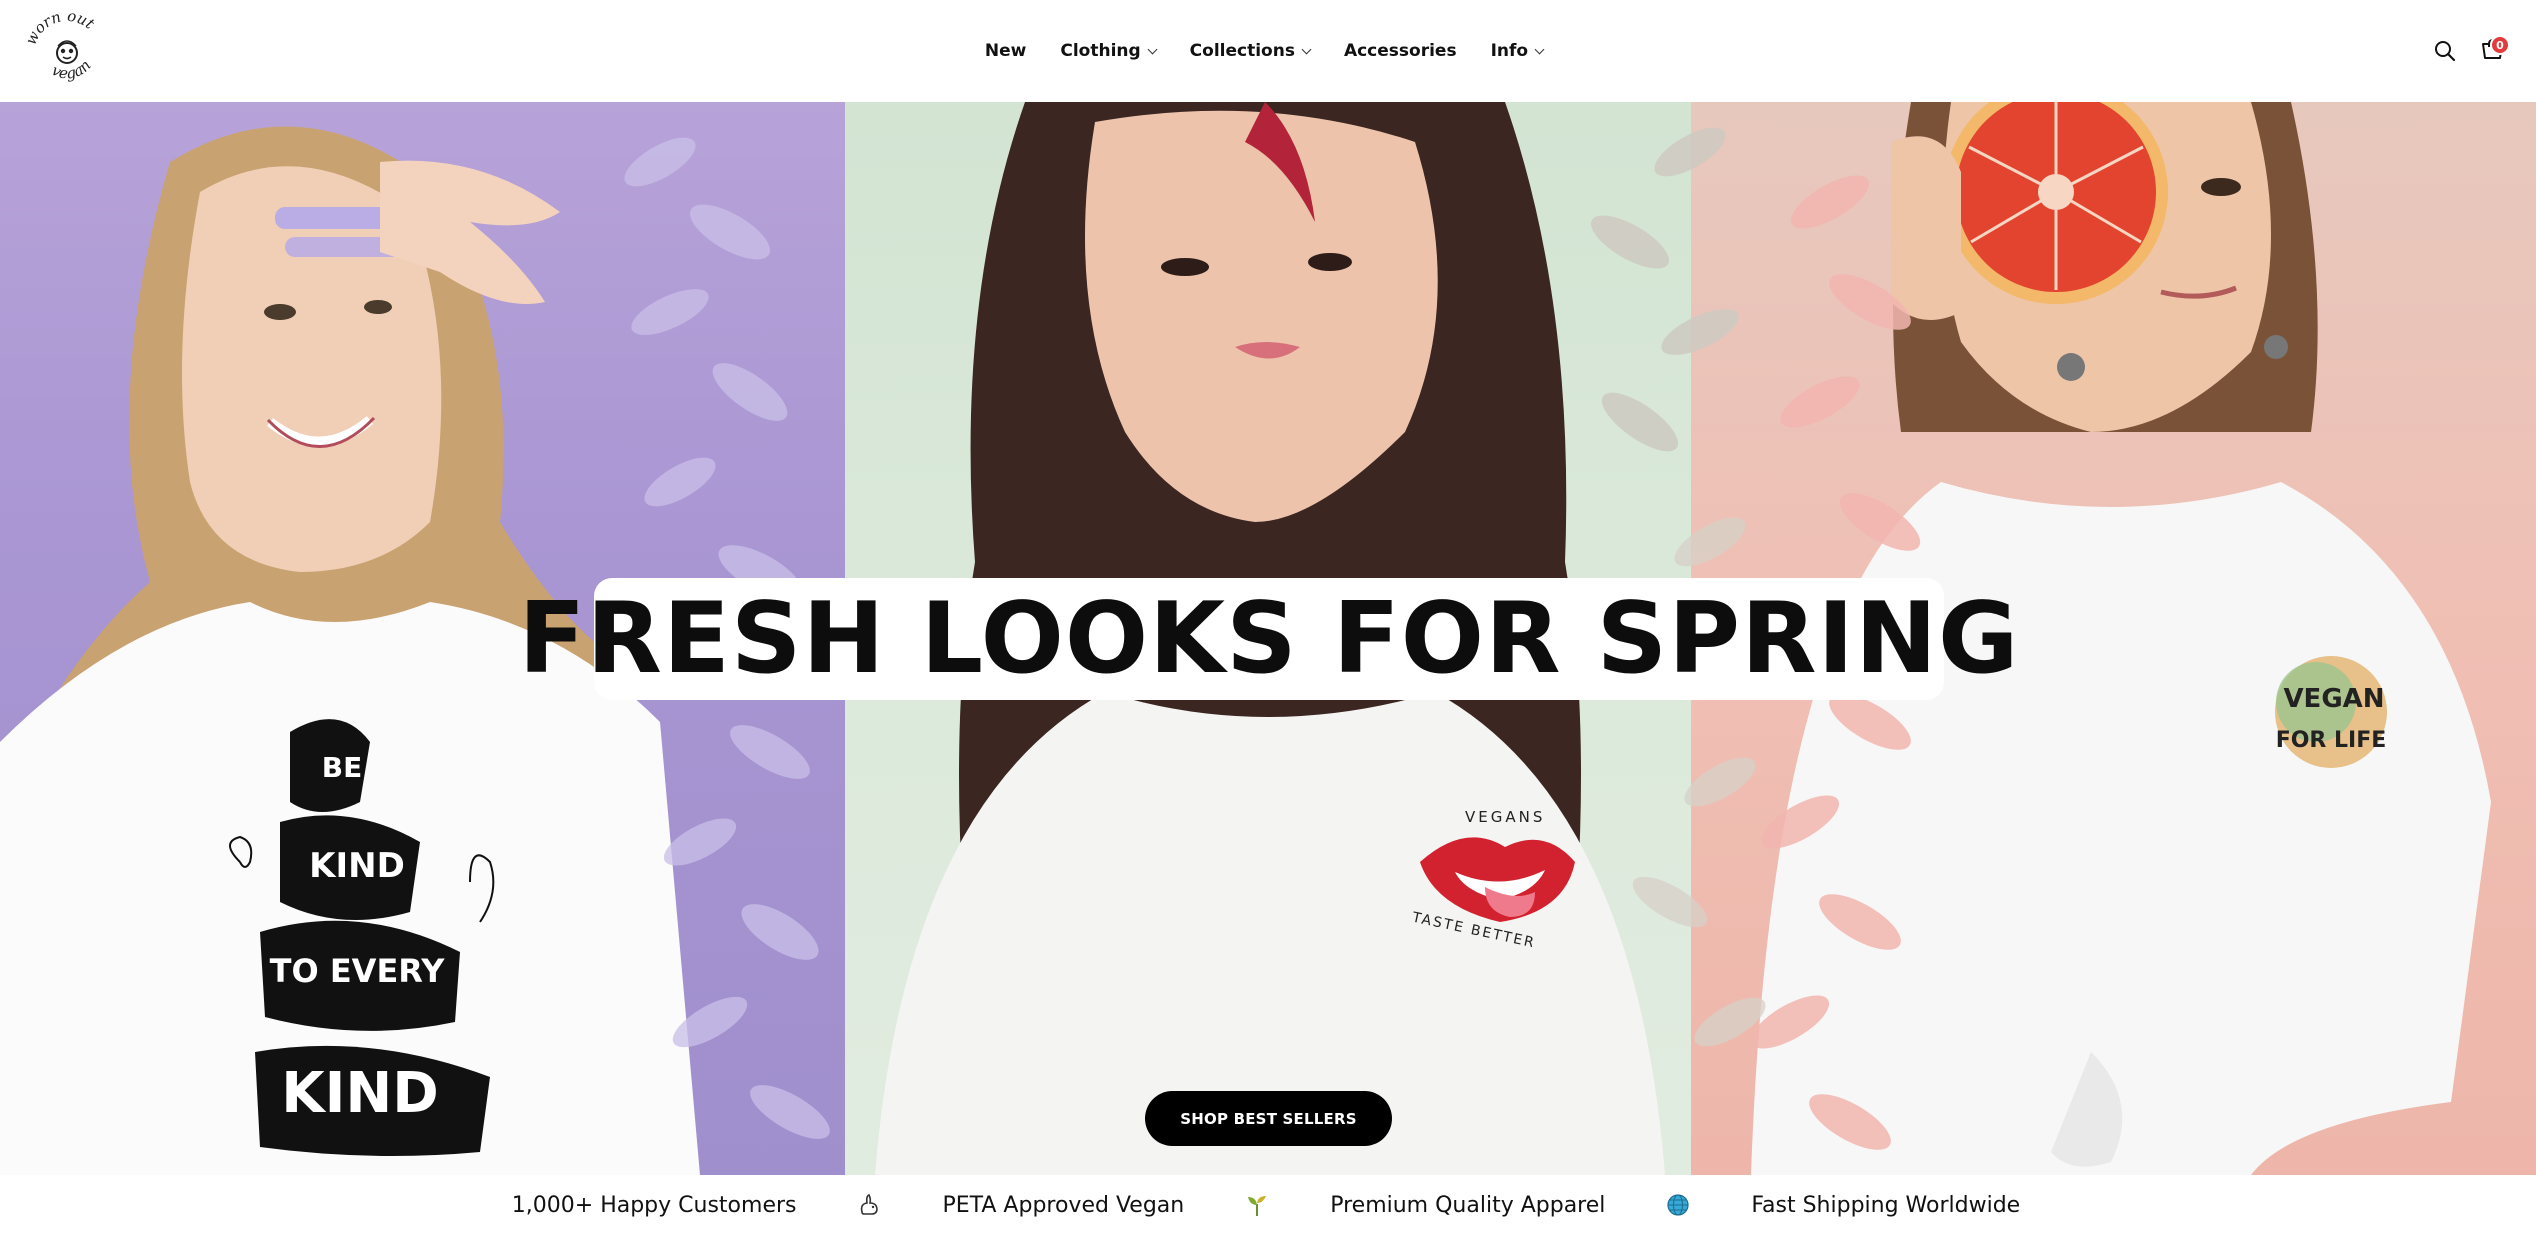 The image size is (2536, 1235). What do you see at coordinates (2445, 51) in the screenshot?
I see `search-icon` at bounding box center [2445, 51].